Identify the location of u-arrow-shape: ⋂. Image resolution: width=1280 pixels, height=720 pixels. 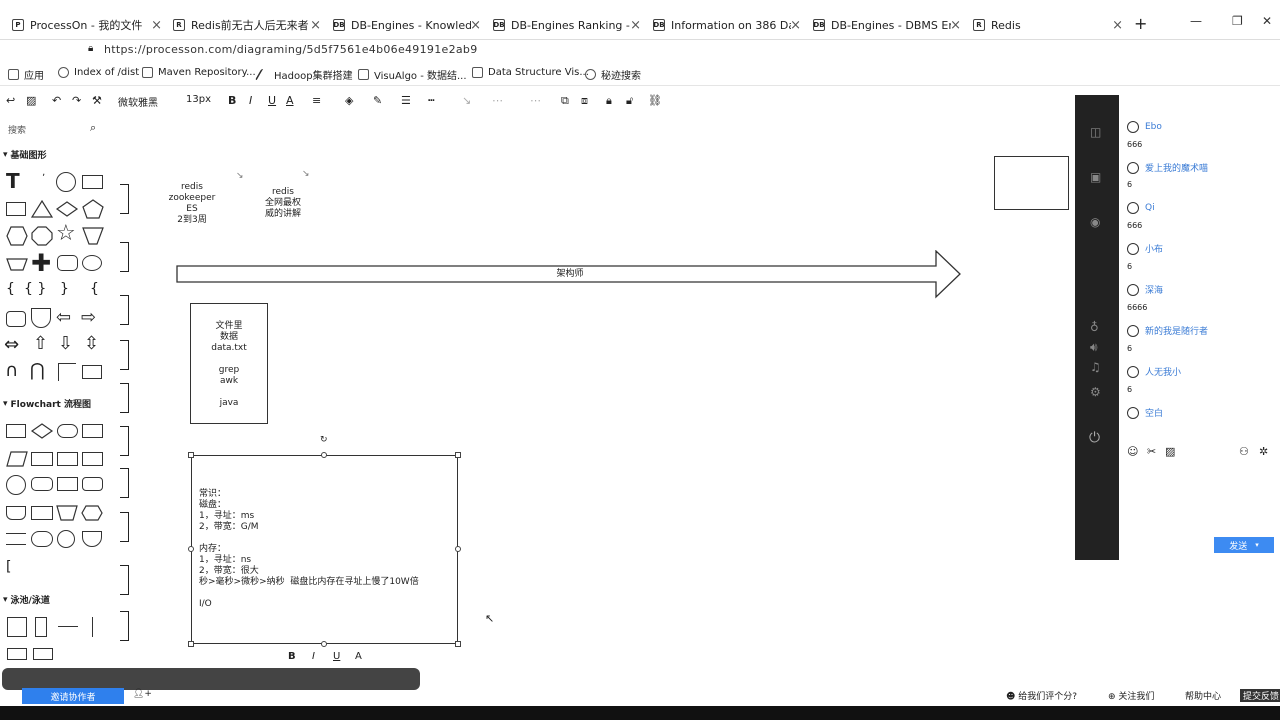
(37, 370).